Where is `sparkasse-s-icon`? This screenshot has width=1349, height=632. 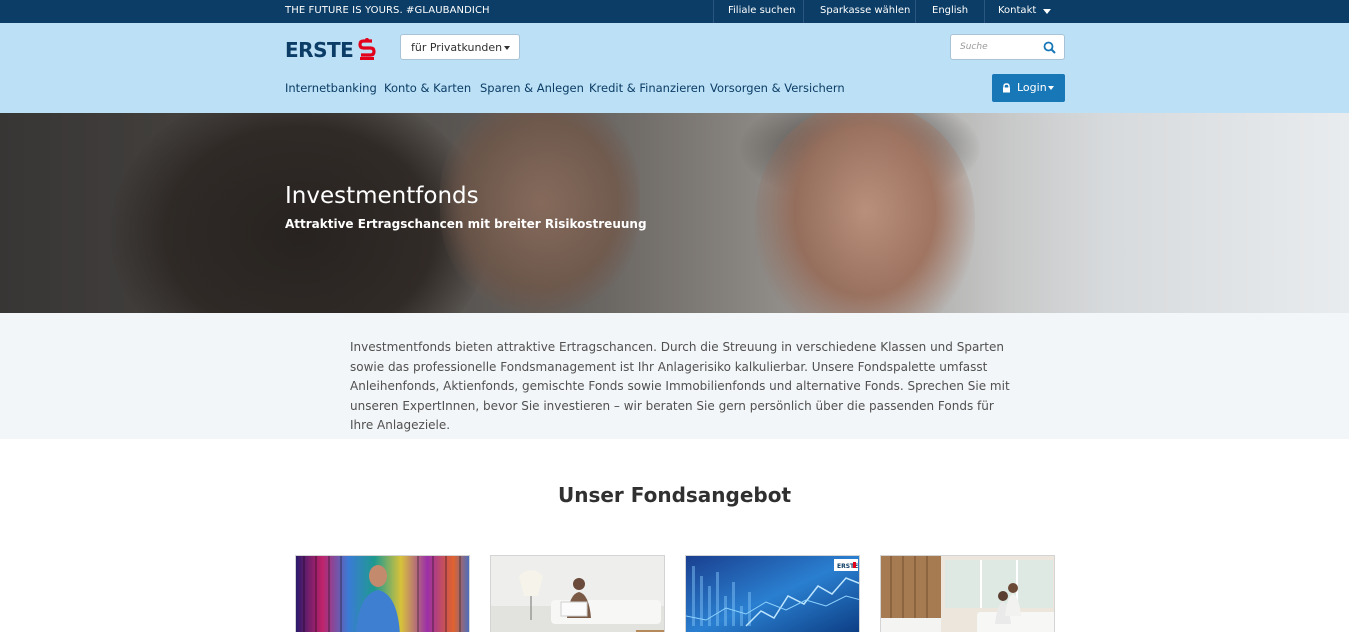
sparkasse-s-icon is located at coordinates (367, 49).